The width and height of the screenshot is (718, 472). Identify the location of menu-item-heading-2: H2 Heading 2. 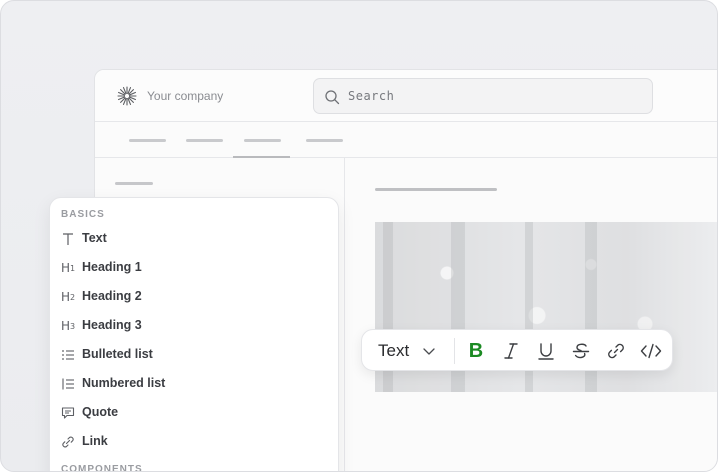
(194, 297).